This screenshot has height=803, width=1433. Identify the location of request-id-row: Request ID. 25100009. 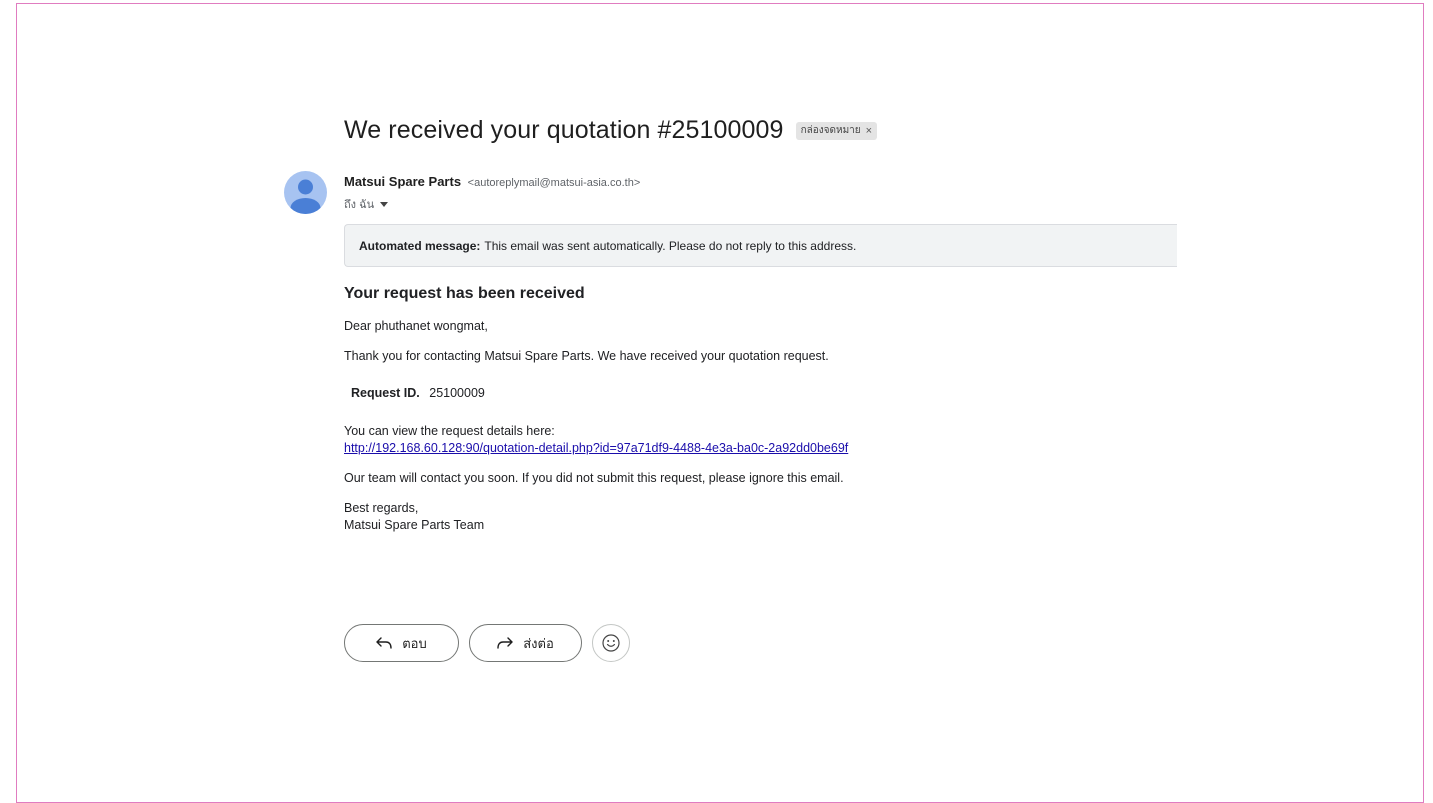
(767, 393).